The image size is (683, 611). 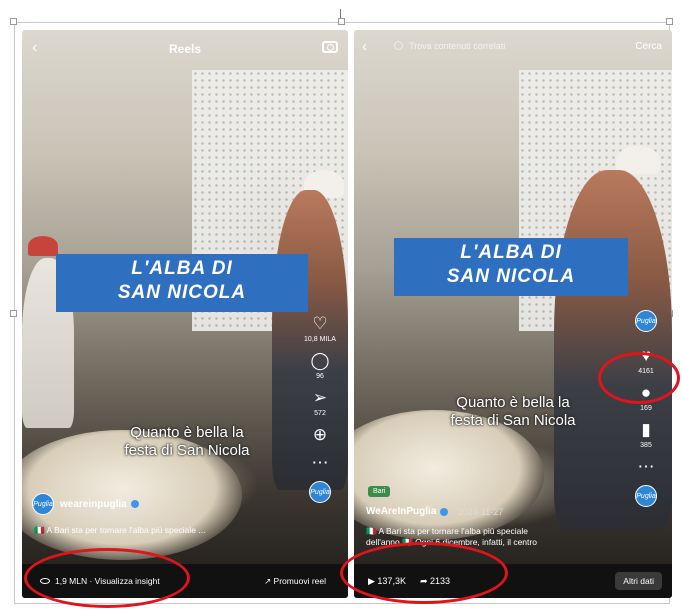 What do you see at coordinates (320, 397) in the screenshot?
I see `send-icon: ➢` at bounding box center [320, 397].